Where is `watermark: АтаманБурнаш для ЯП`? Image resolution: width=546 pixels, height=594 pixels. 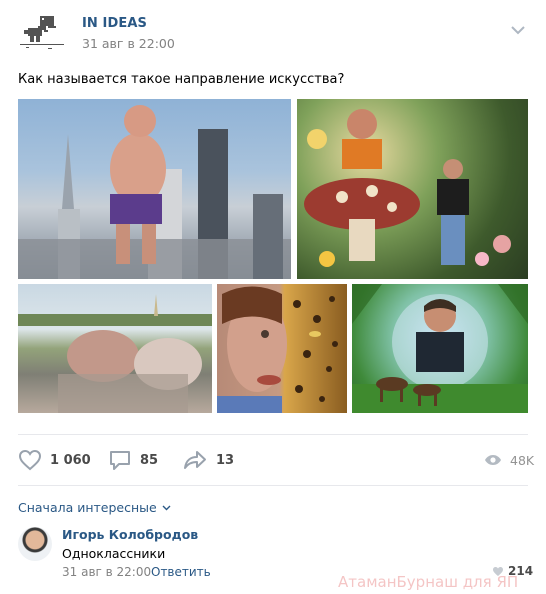
watermark: АтаманБурнаш для ЯП is located at coordinates (428, 582).